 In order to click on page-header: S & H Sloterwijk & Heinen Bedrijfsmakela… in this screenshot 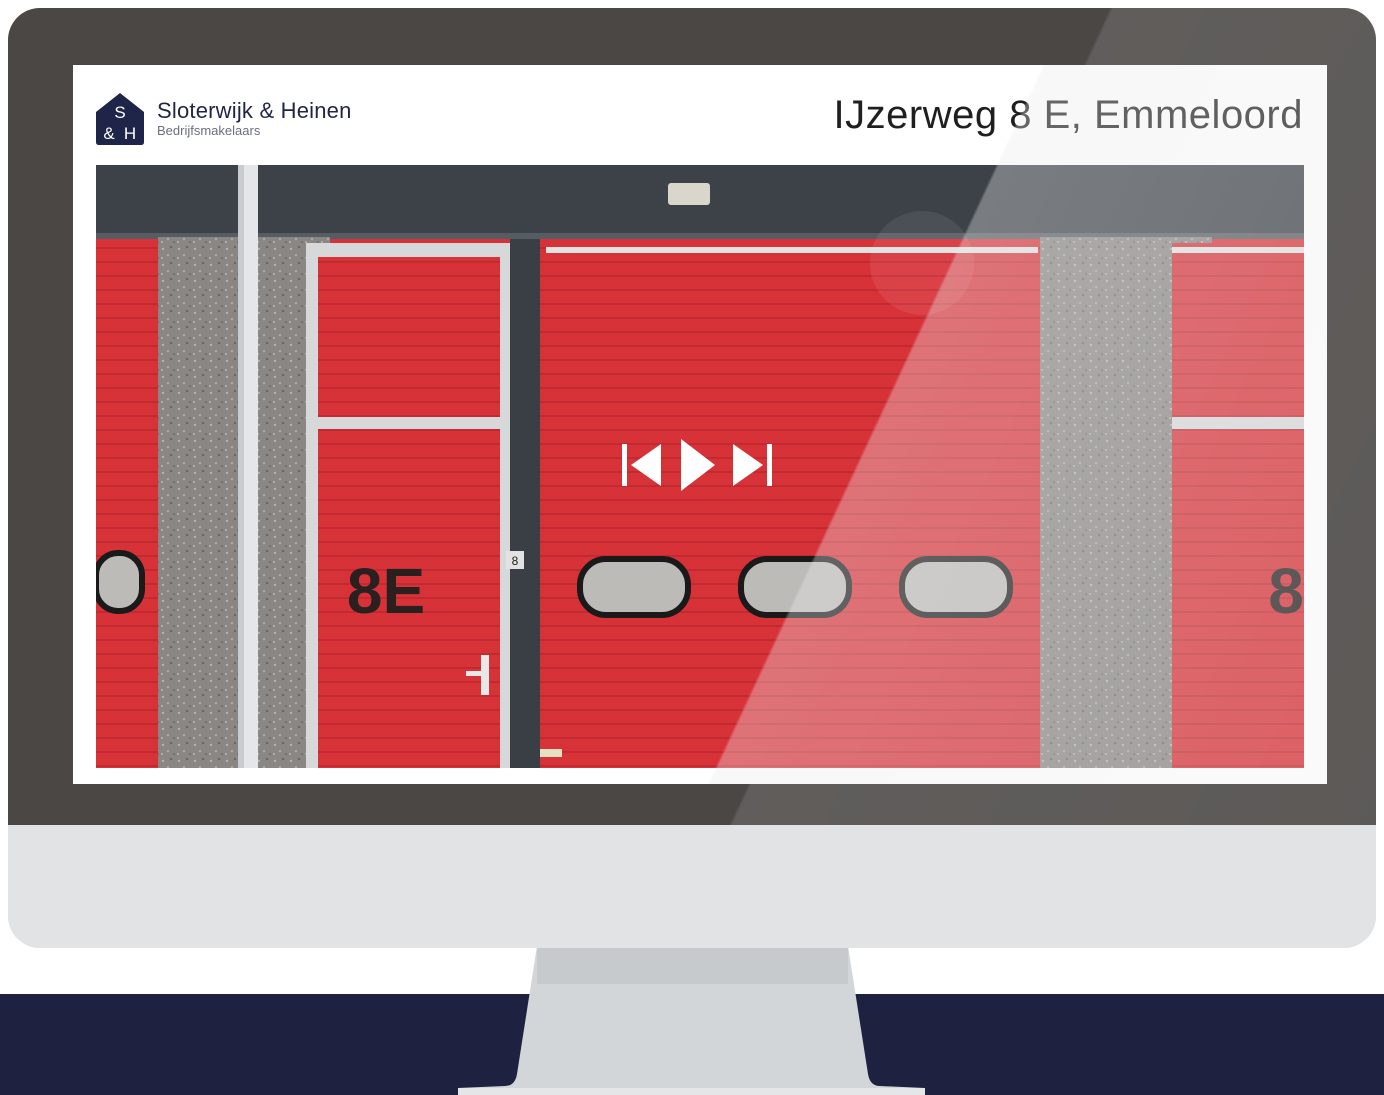, I will do `click(700, 115)`.